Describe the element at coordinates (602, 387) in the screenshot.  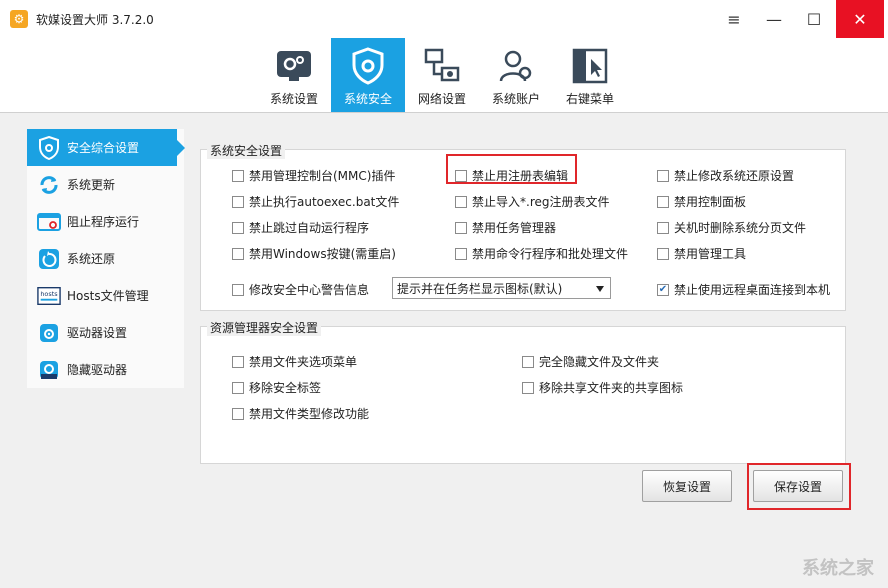
I see `checkbox-remove-share-icon: 移除共享文件夹的共享图标` at that location.